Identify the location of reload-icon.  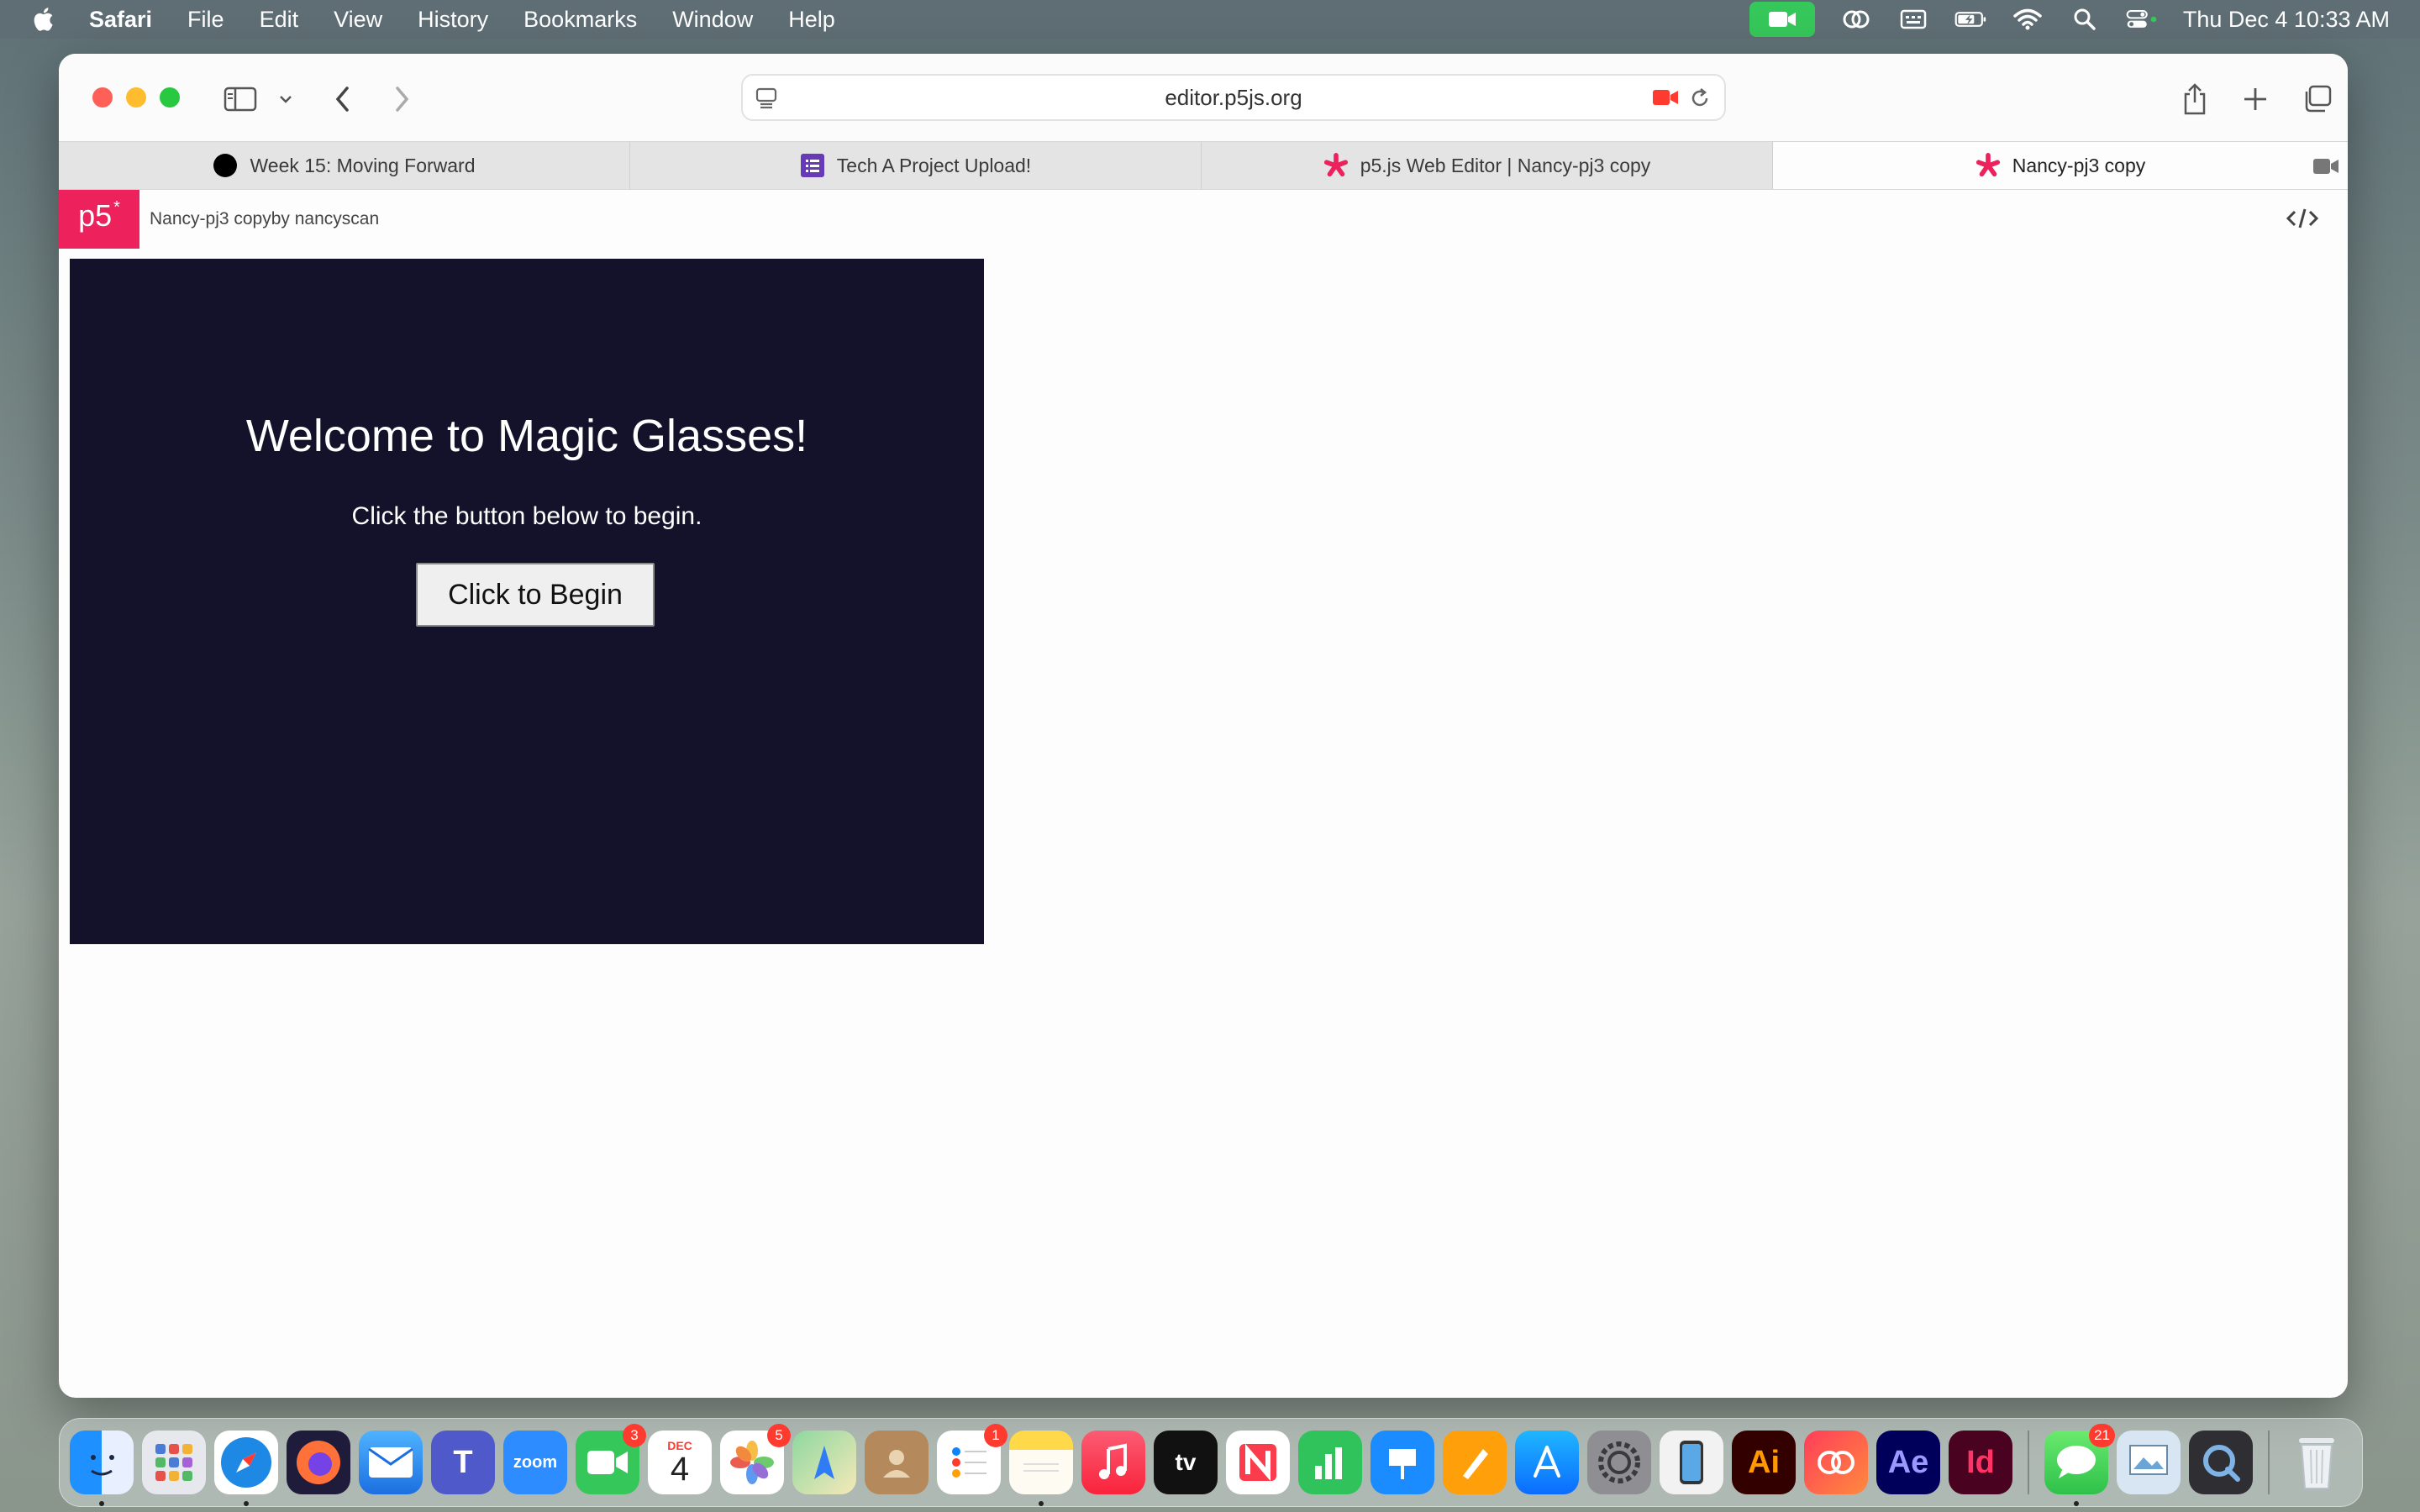
(1699, 98).